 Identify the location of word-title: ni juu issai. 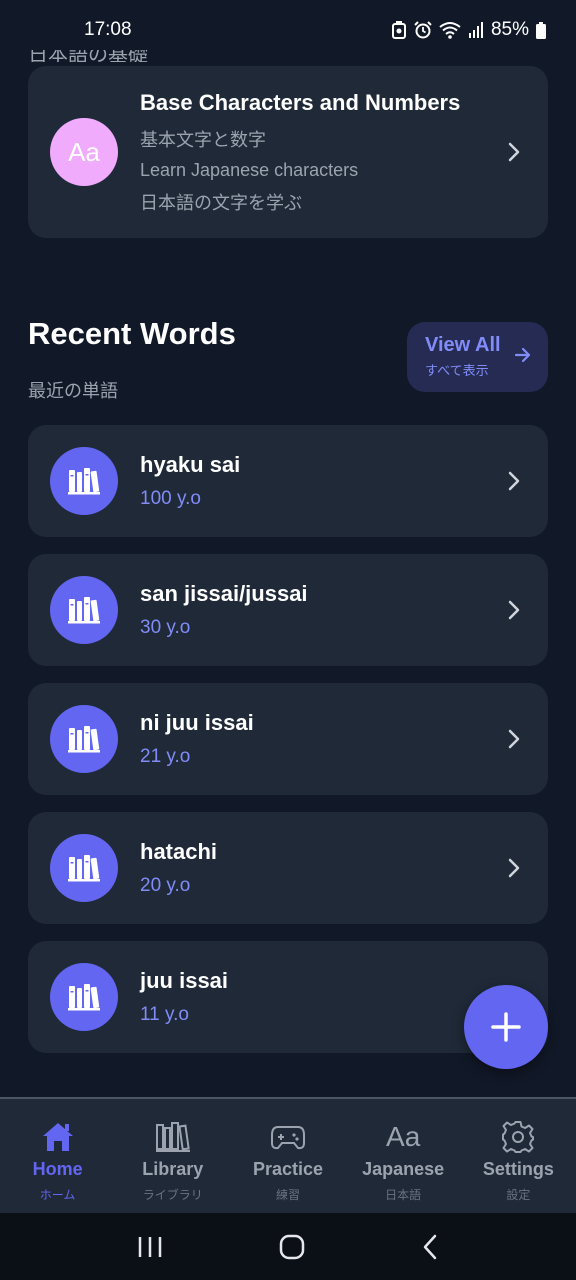
(197, 722).